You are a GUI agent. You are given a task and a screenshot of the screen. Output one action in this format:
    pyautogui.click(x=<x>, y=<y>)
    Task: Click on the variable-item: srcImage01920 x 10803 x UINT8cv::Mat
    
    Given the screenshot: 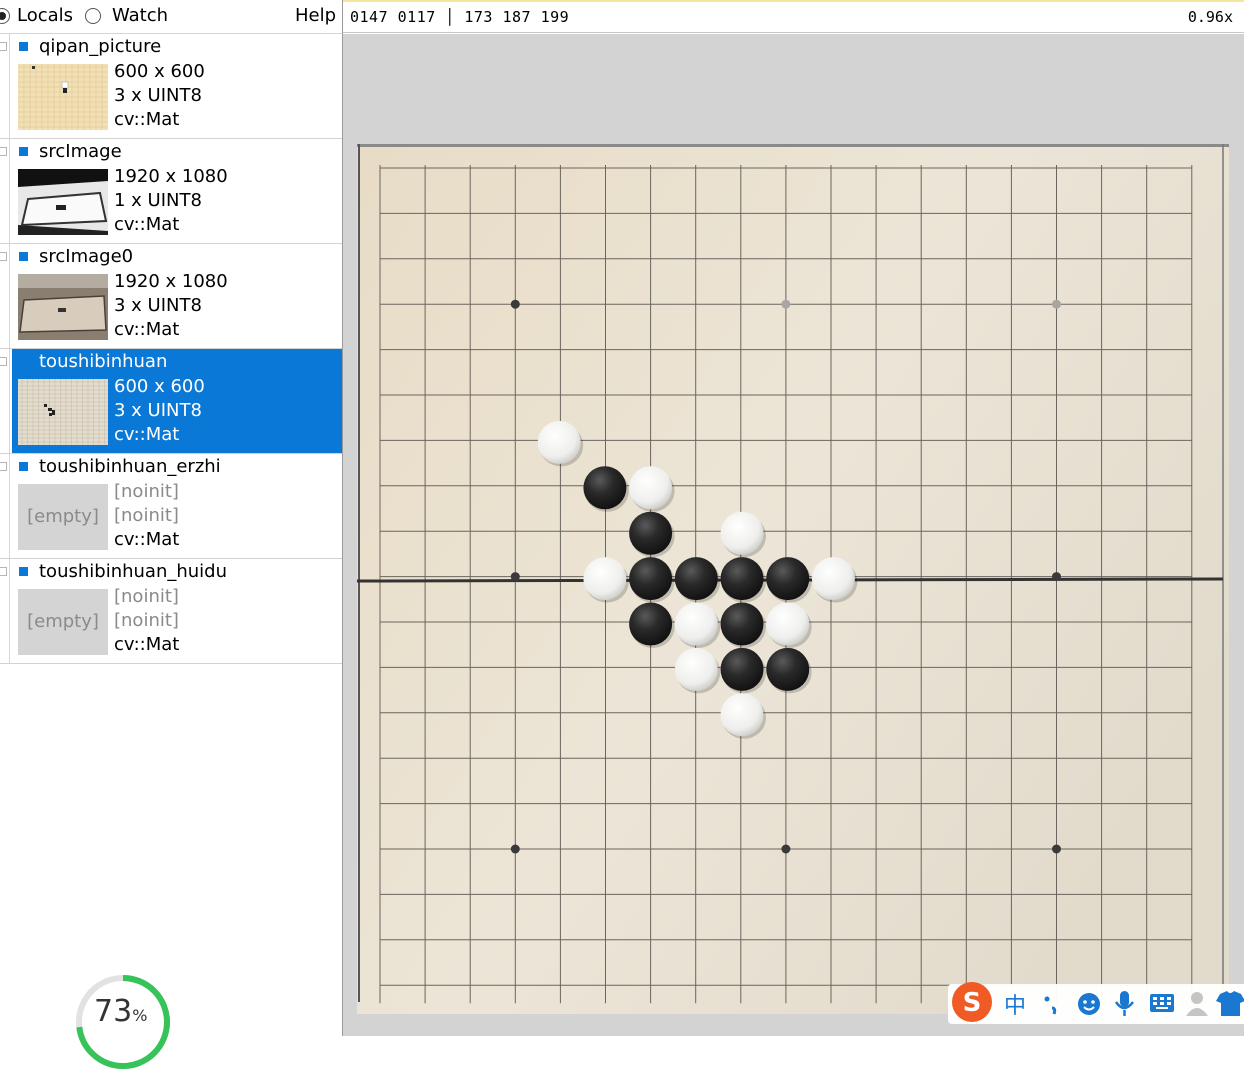 What is the action you would take?
    pyautogui.click(x=171, y=296)
    